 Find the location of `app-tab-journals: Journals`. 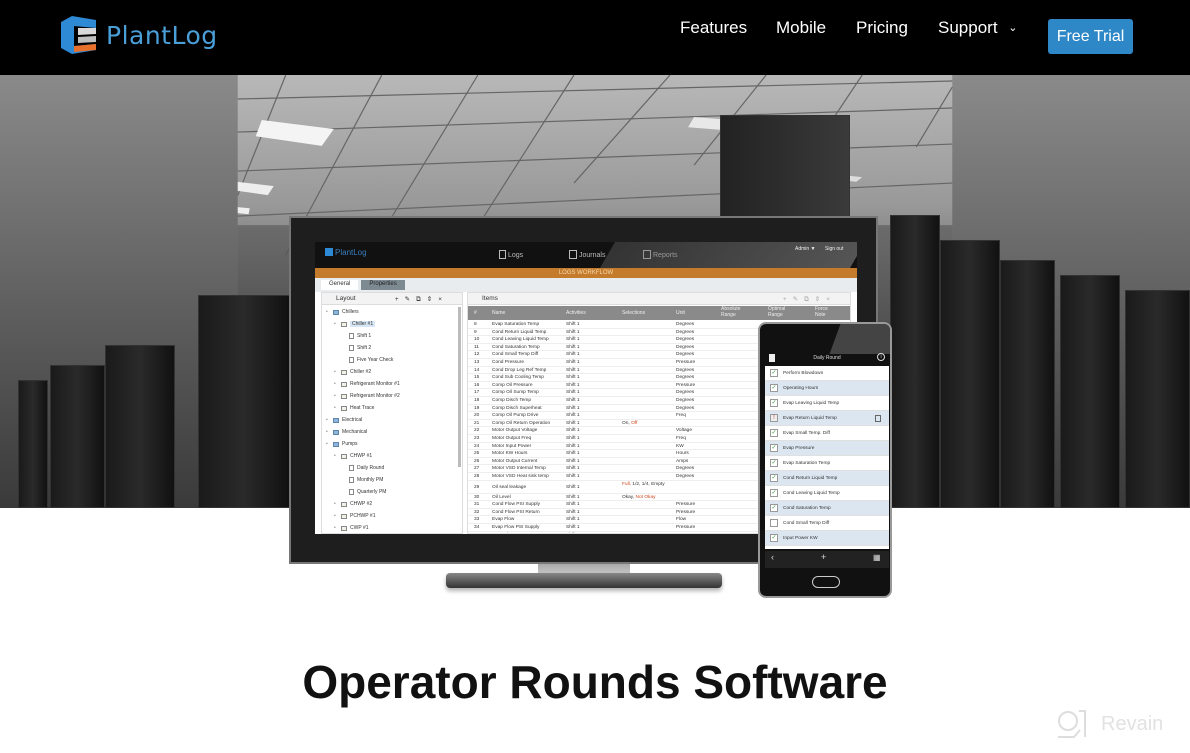

app-tab-journals: Journals is located at coordinates (587, 254).